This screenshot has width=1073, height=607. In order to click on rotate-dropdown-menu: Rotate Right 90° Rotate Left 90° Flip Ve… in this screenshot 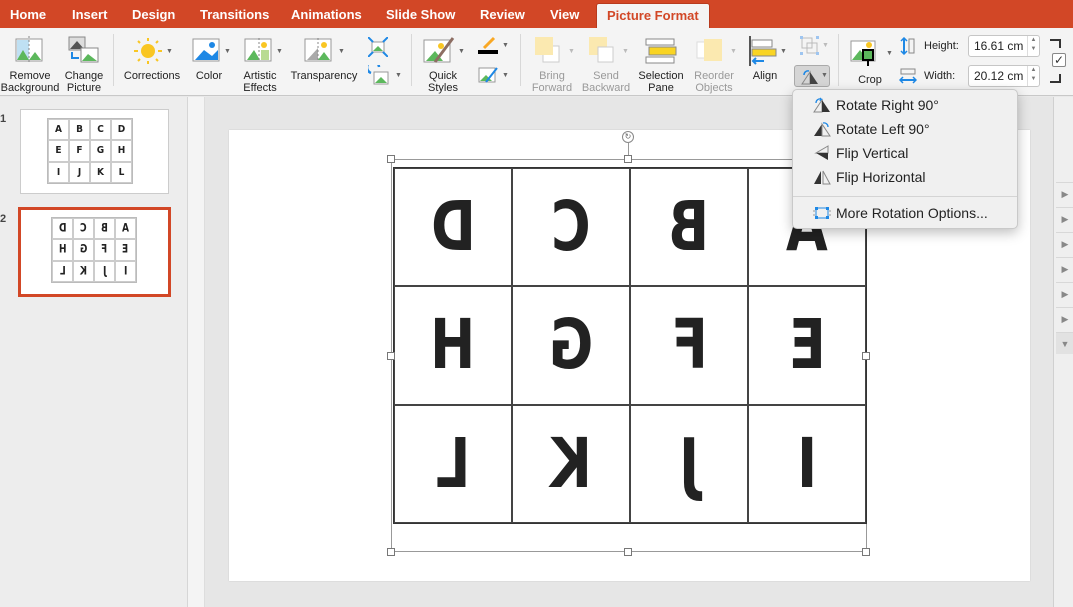, I will do `click(905, 159)`.